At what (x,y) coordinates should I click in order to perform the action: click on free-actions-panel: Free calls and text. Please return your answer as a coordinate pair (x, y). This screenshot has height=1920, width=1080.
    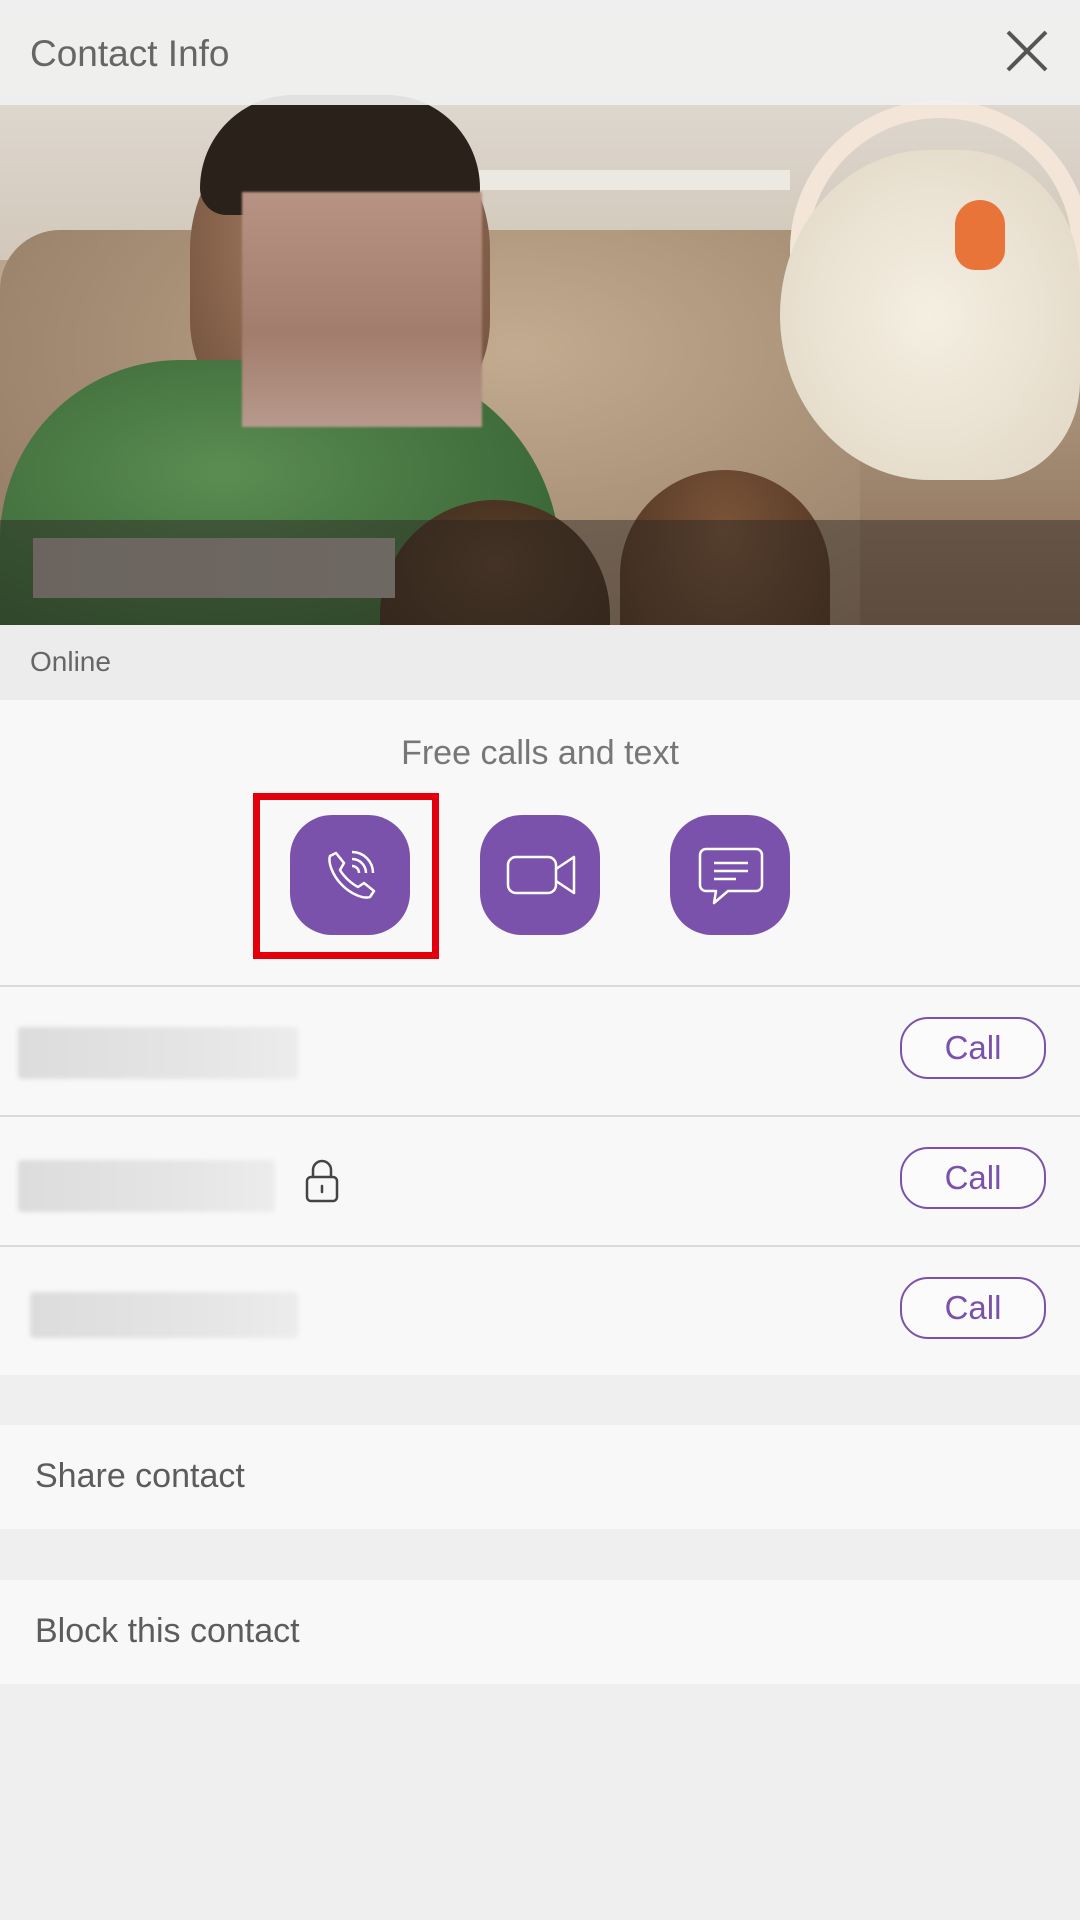
    Looking at the image, I should click on (540, 843).